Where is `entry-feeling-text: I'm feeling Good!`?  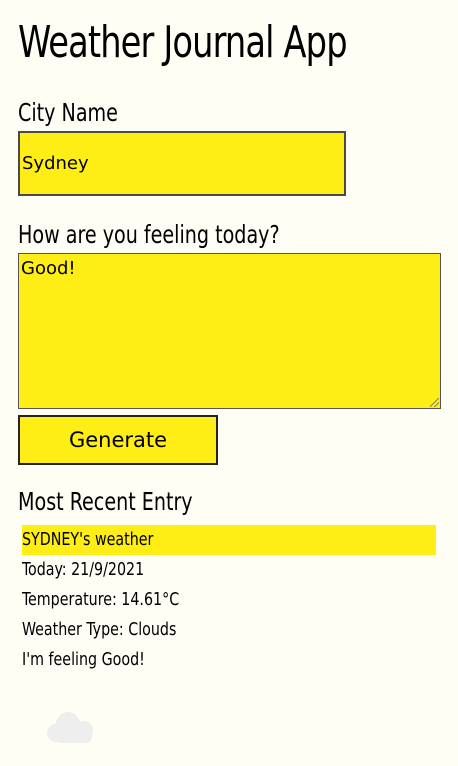 entry-feeling-text: I'm feeling Good! is located at coordinates (83, 659).